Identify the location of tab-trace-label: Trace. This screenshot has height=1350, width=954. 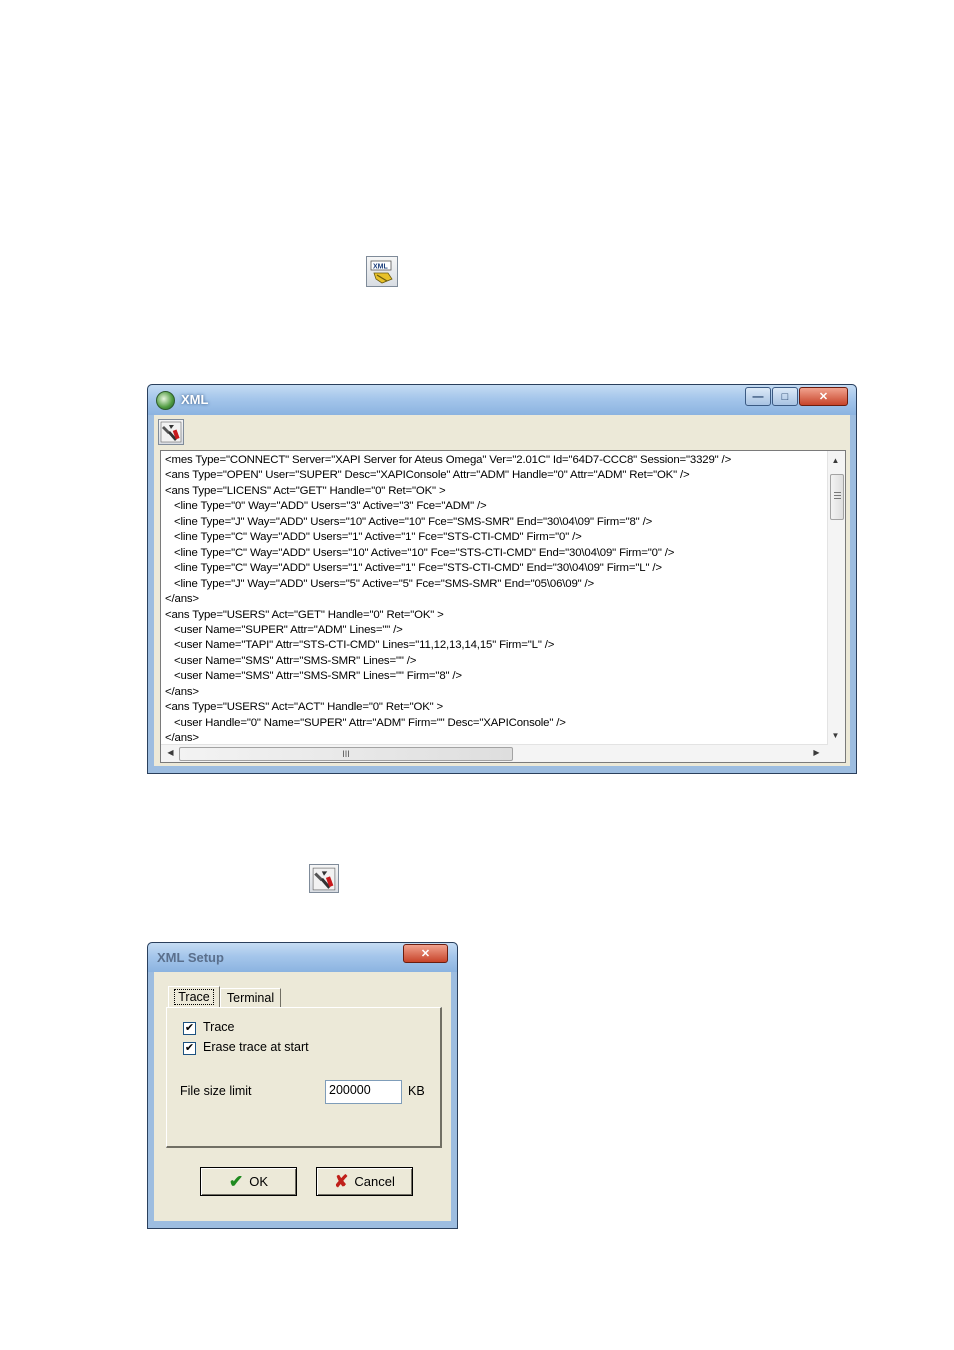
(194, 997).